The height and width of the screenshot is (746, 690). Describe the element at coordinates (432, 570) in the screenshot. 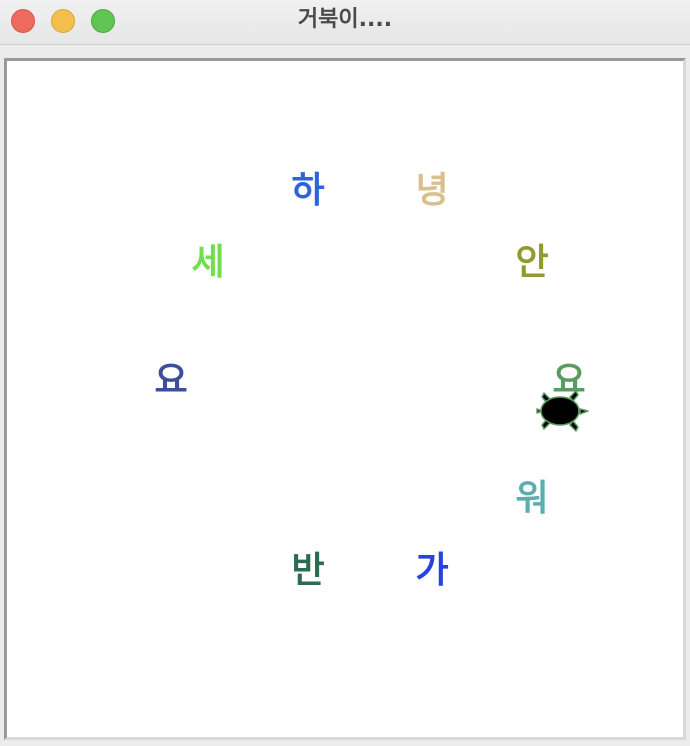

I see `char-ga: 가` at that location.